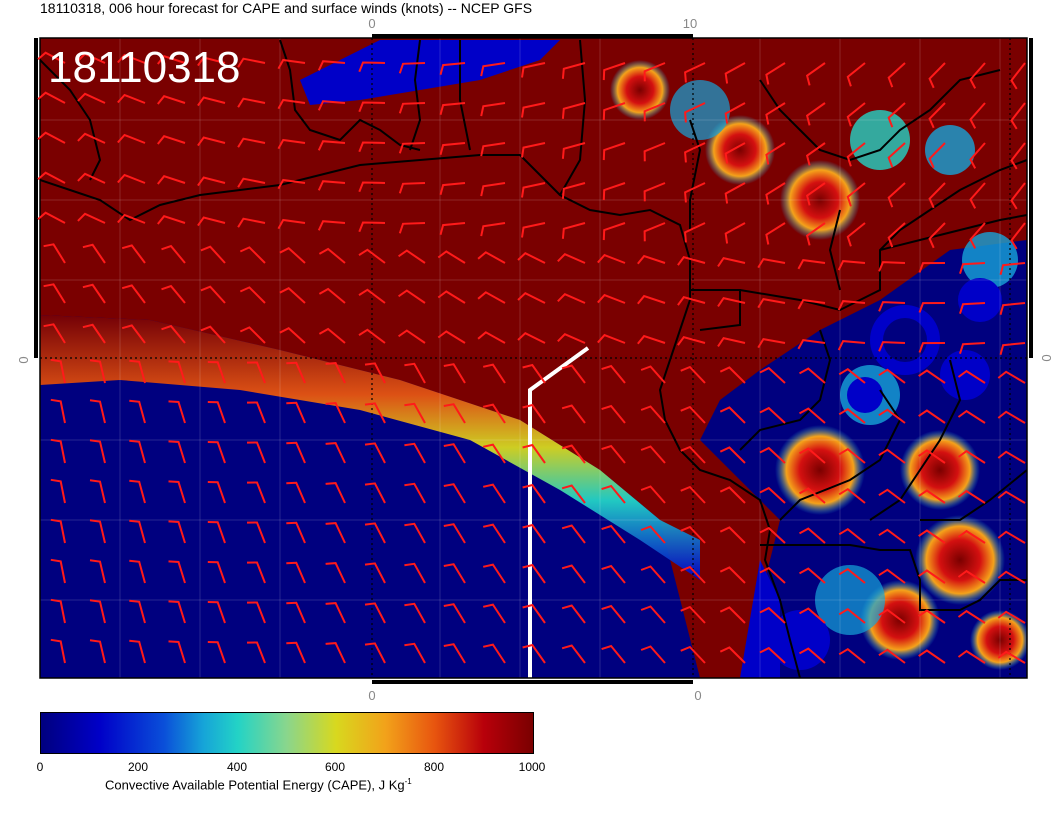  I want to click on colorbar-tick-800: 800, so click(434, 767).